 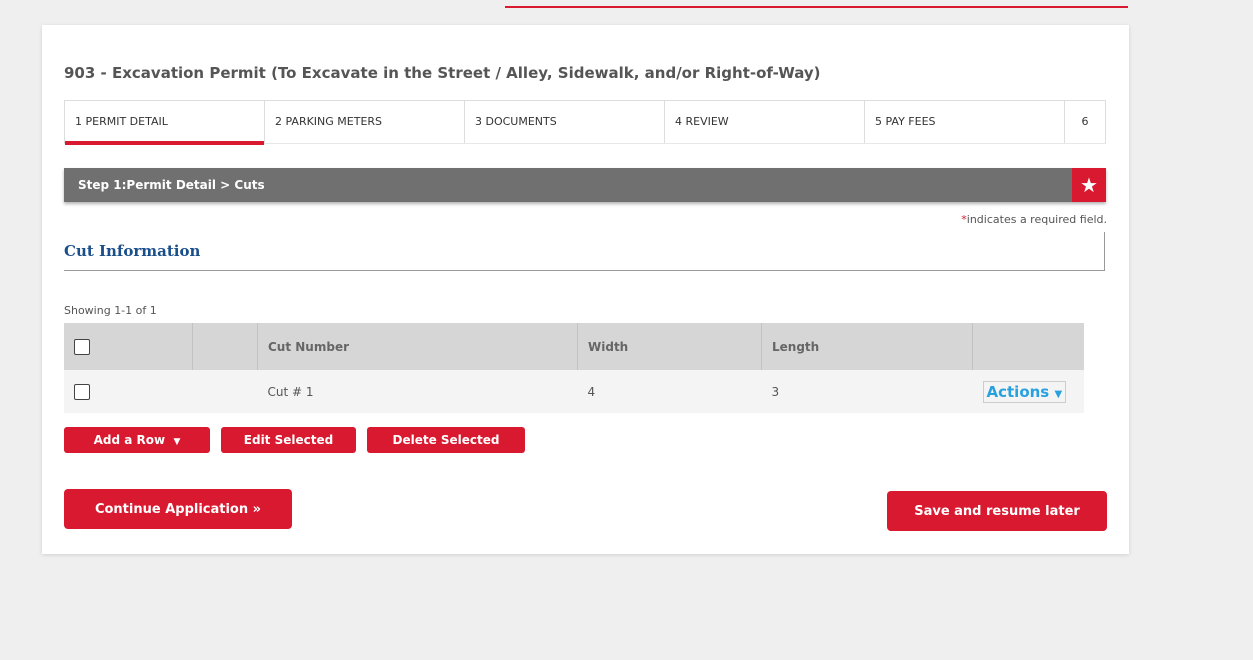 I want to click on cell-cut-number: Cut # 1, so click(x=417, y=391).